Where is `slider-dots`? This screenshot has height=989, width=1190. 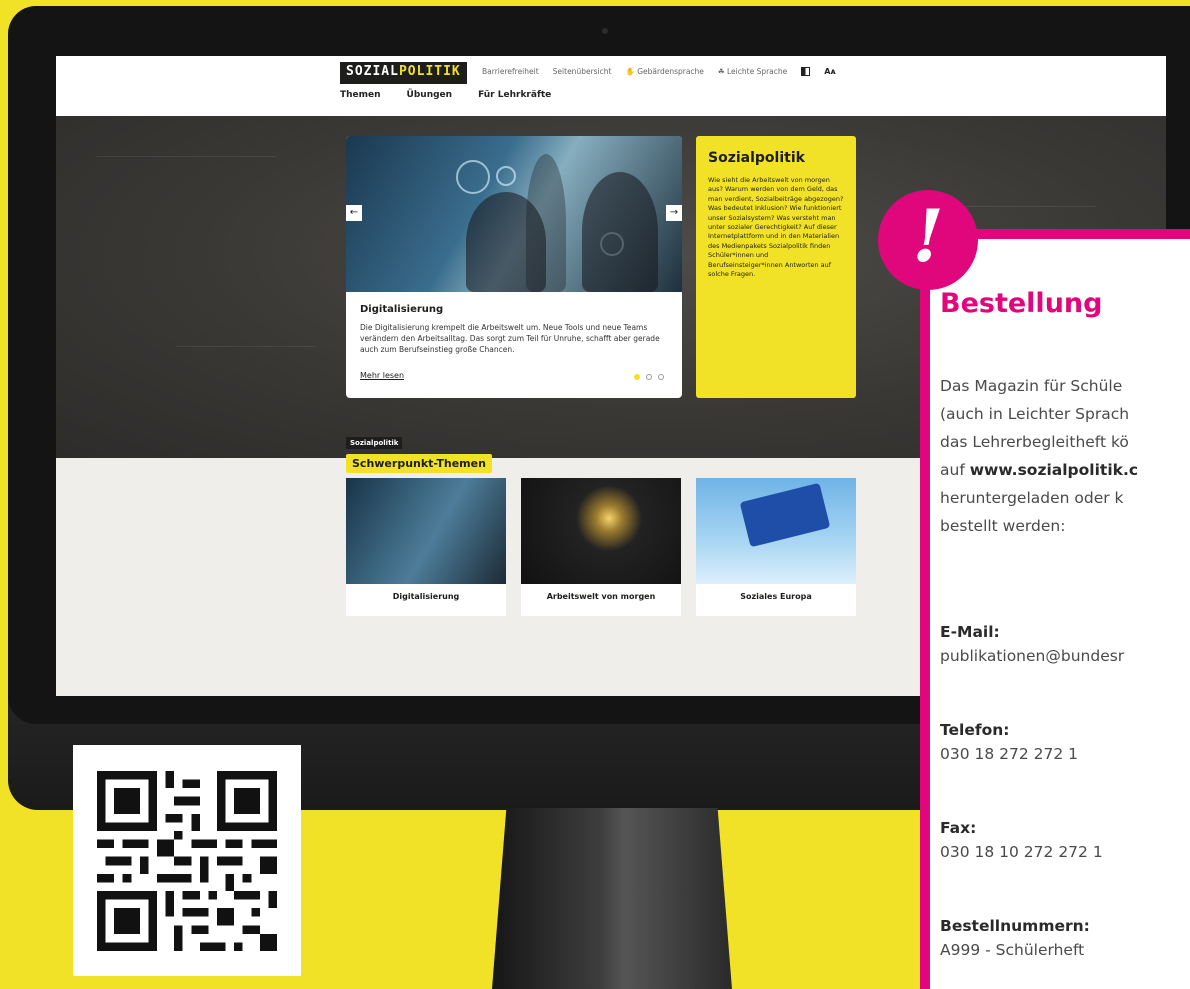
slider-dots is located at coordinates (649, 377).